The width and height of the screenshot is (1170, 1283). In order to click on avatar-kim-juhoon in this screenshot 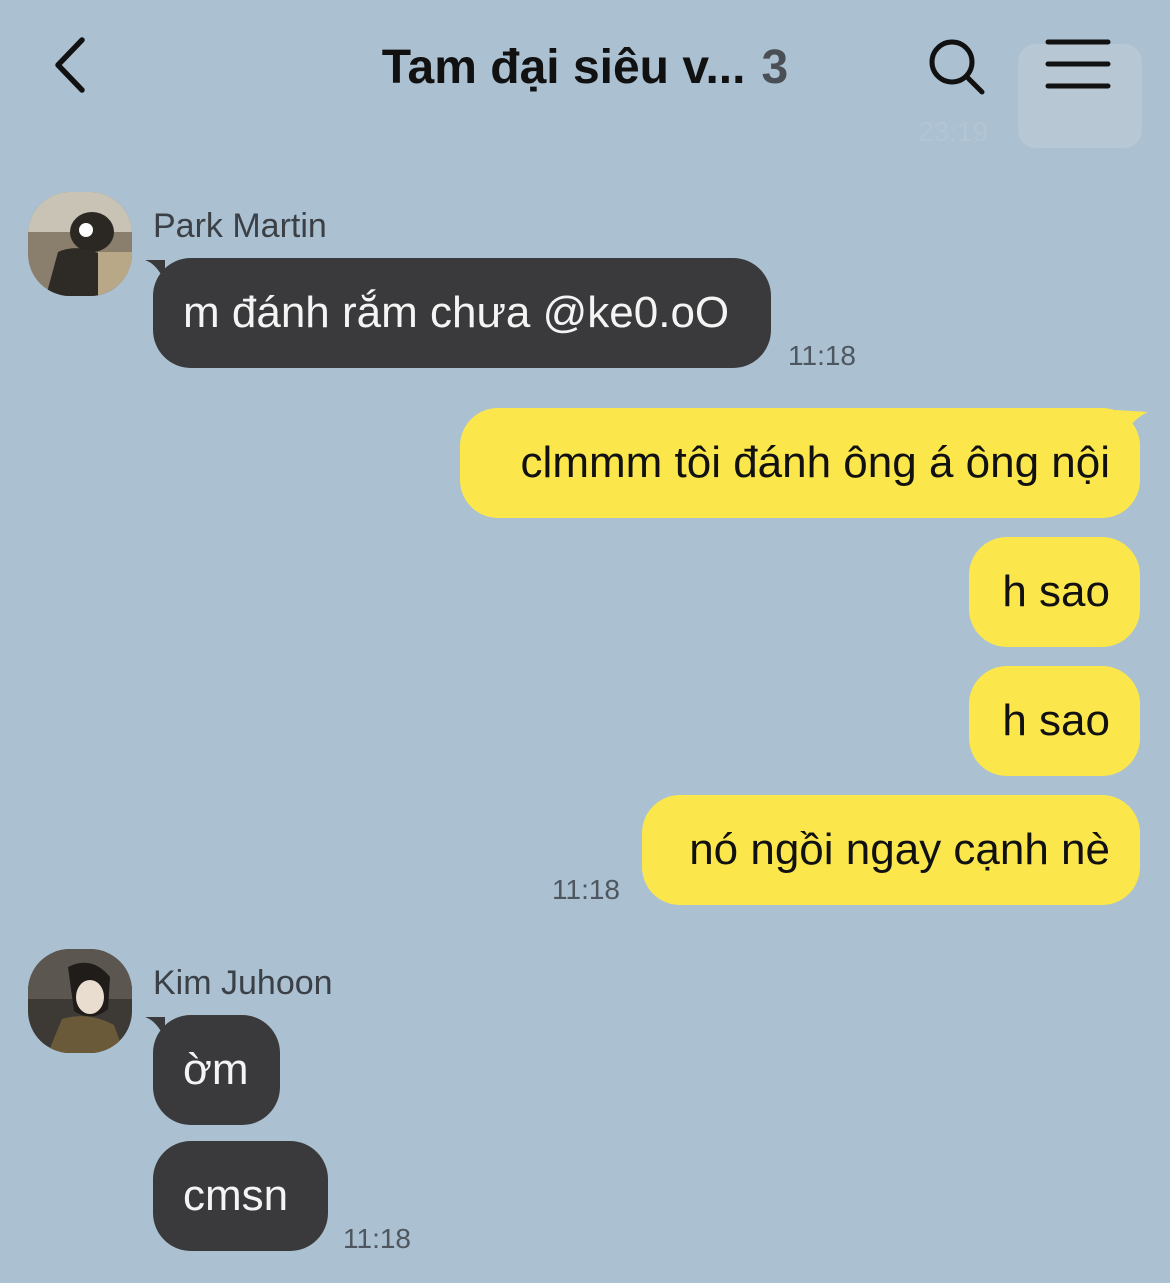, I will do `click(80, 1001)`.